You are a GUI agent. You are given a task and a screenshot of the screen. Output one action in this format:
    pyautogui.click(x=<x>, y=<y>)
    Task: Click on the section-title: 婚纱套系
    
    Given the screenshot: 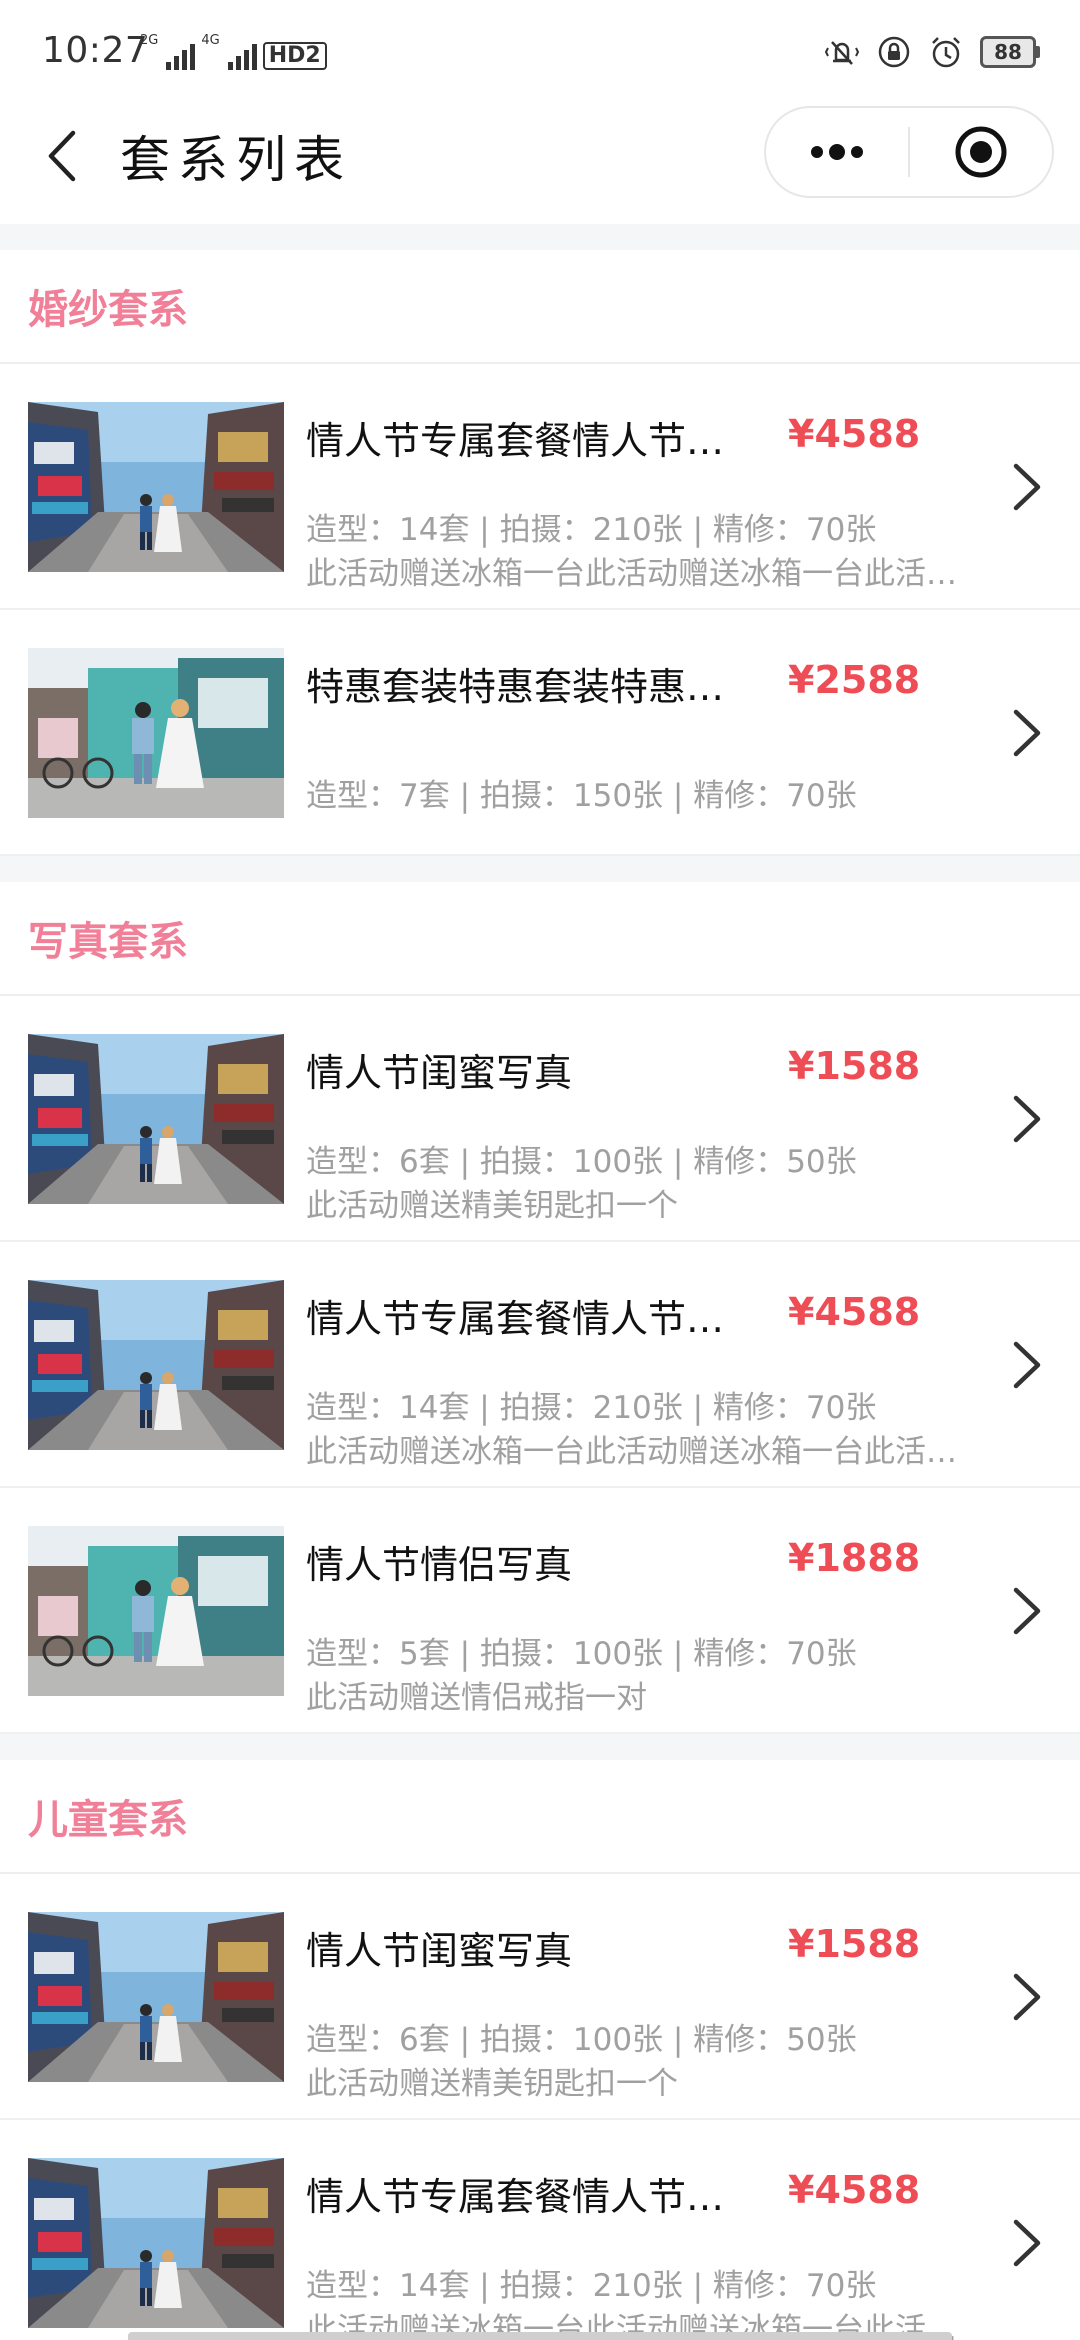 What is the action you would take?
    pyautogui.click(x=540, y=307)
    